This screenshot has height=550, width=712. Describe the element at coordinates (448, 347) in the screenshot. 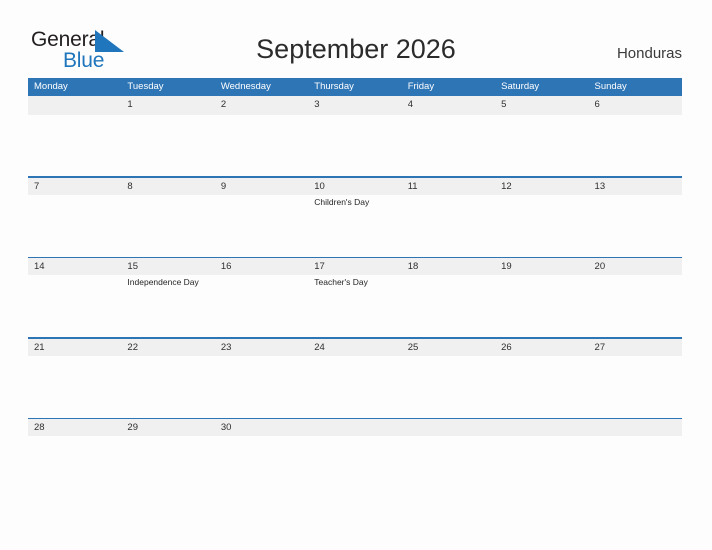

I see `day-number: 25` at that location.